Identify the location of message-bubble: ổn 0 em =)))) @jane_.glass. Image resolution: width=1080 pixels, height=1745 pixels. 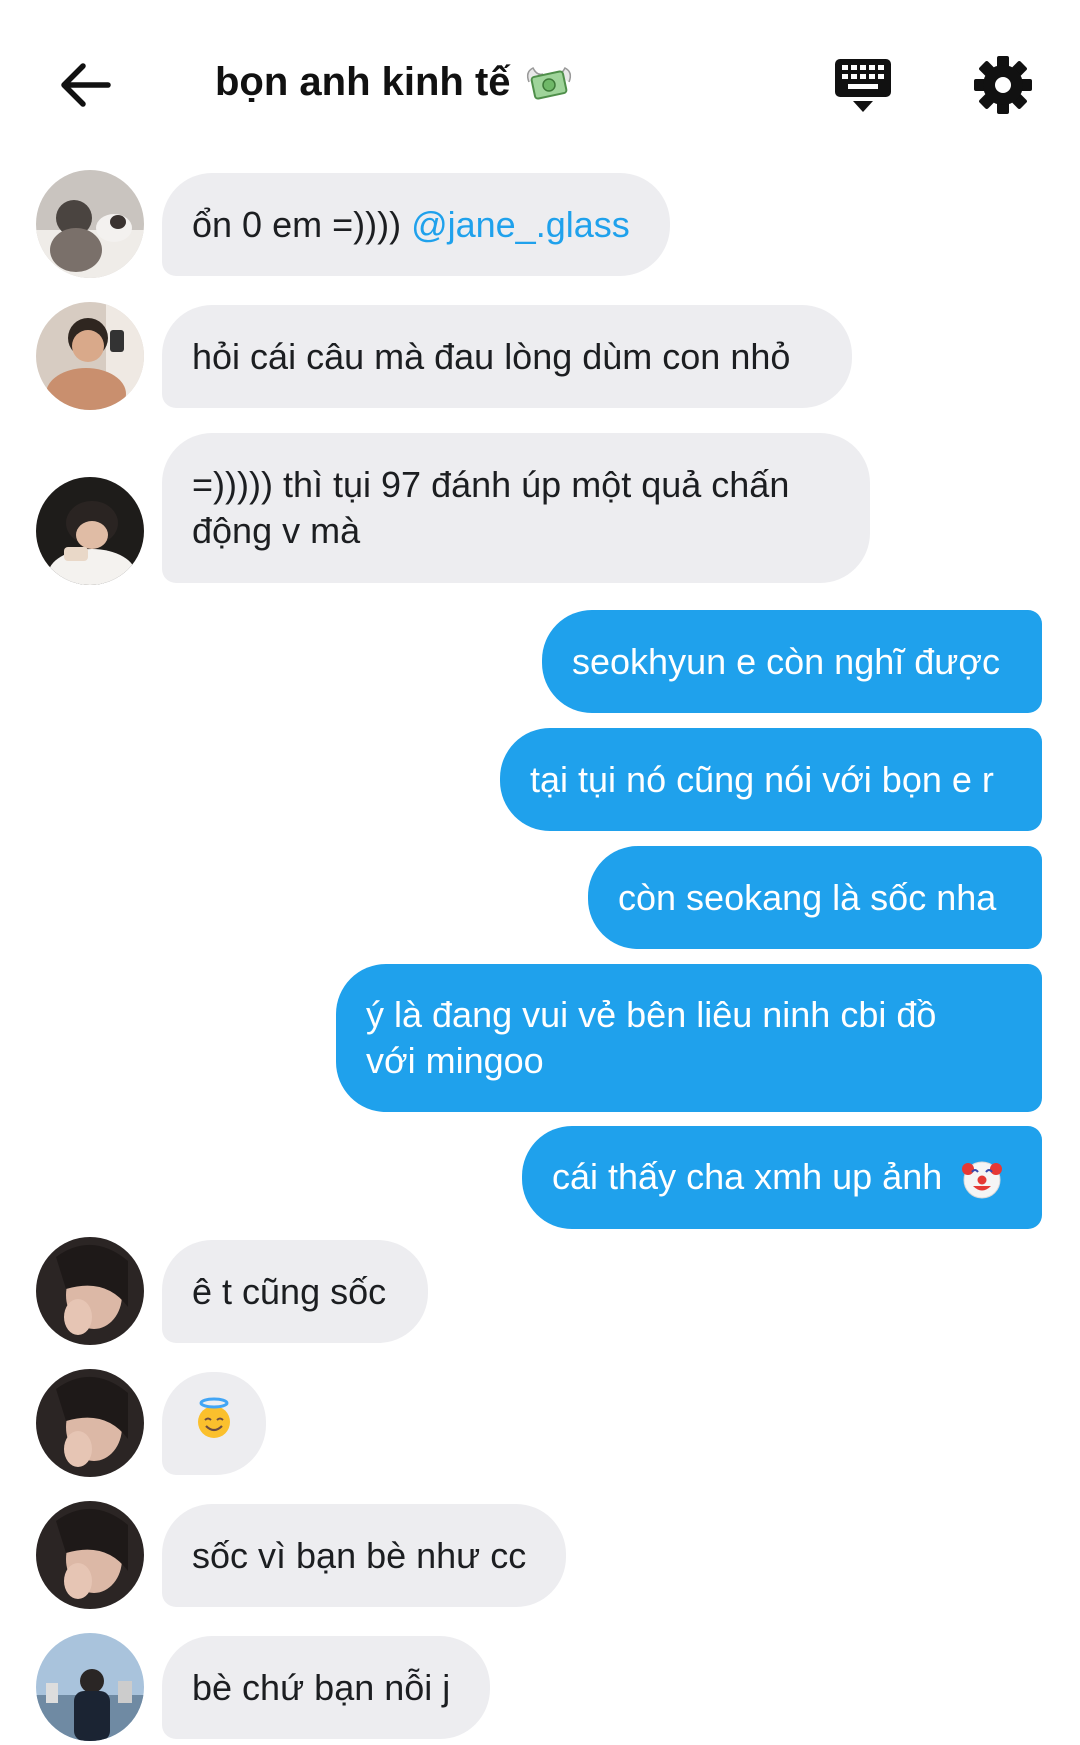
(416, 224).